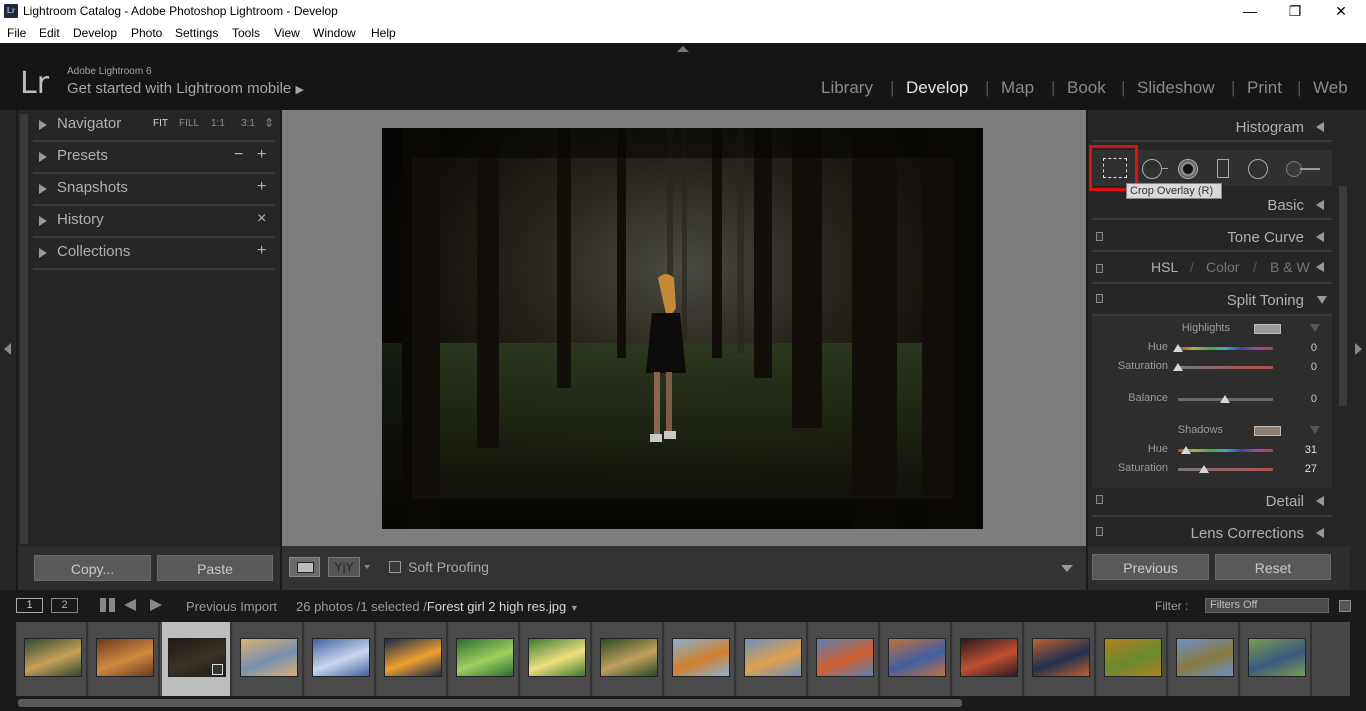 This screenshot has width=1366, height=711. What do you see at coordinates (1307, 367) in the screenshot?
I see `highlights-saturation-value: 0` at bounding box center [1307, 367].